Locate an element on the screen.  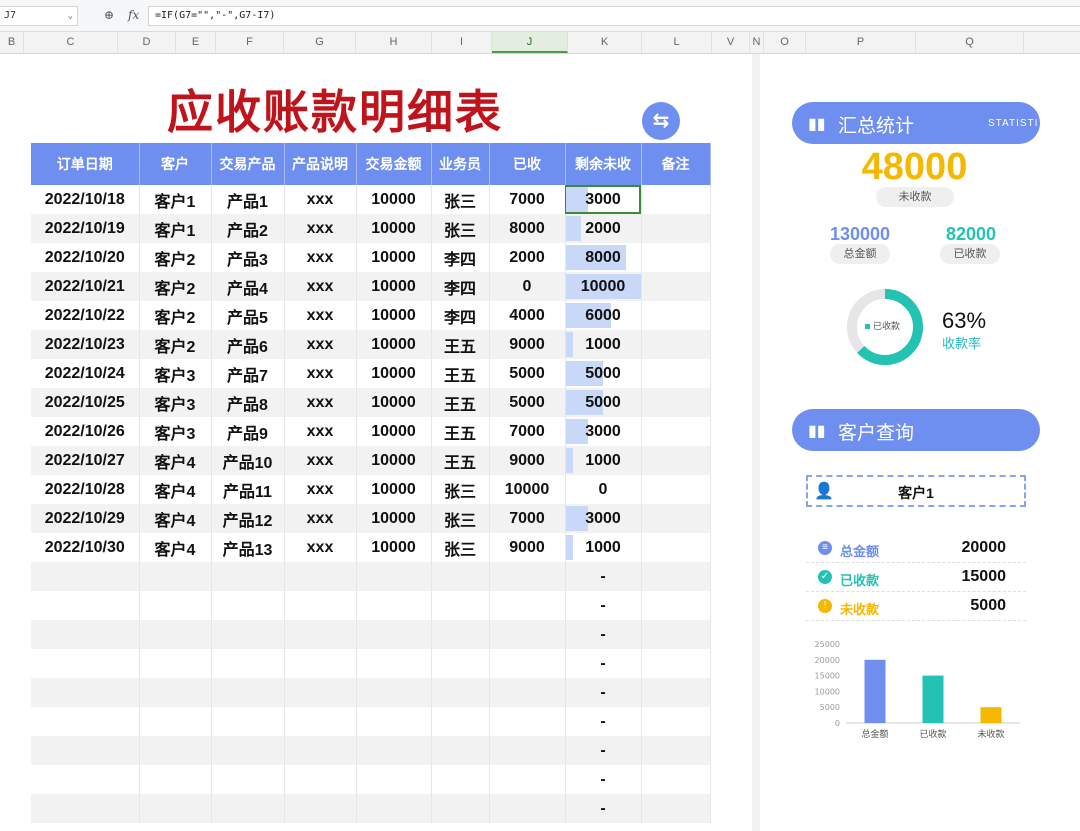
table-cell: 2022/10/18 is located at coordinates (85, 199).